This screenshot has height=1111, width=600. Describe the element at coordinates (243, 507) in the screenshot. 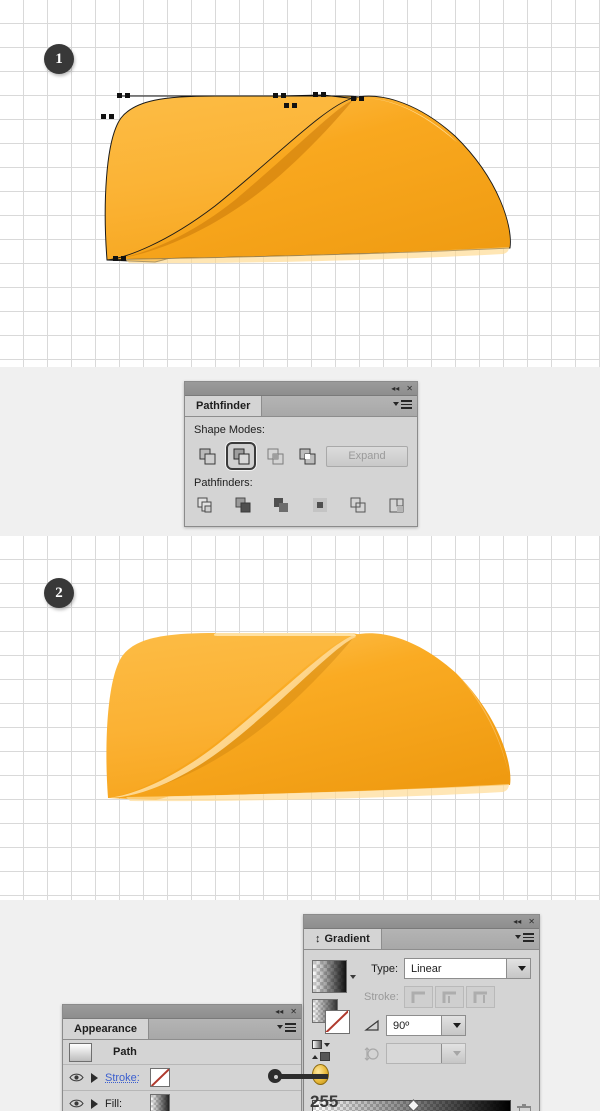

I see `trim-button` at that location.